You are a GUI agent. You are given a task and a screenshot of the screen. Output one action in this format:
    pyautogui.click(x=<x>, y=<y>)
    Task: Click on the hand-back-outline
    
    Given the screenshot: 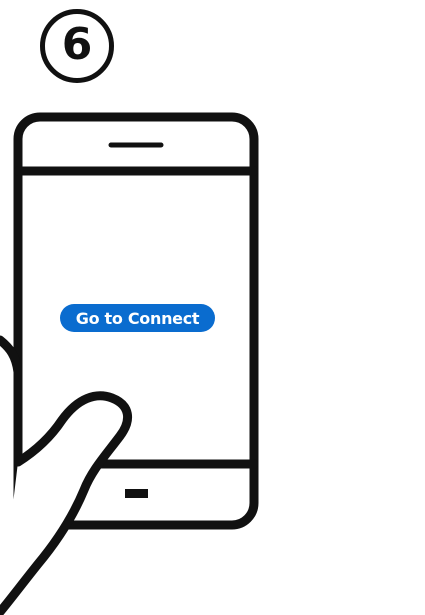 What is the action you would take?
    pyautogui.click(x=11, y=401)
    